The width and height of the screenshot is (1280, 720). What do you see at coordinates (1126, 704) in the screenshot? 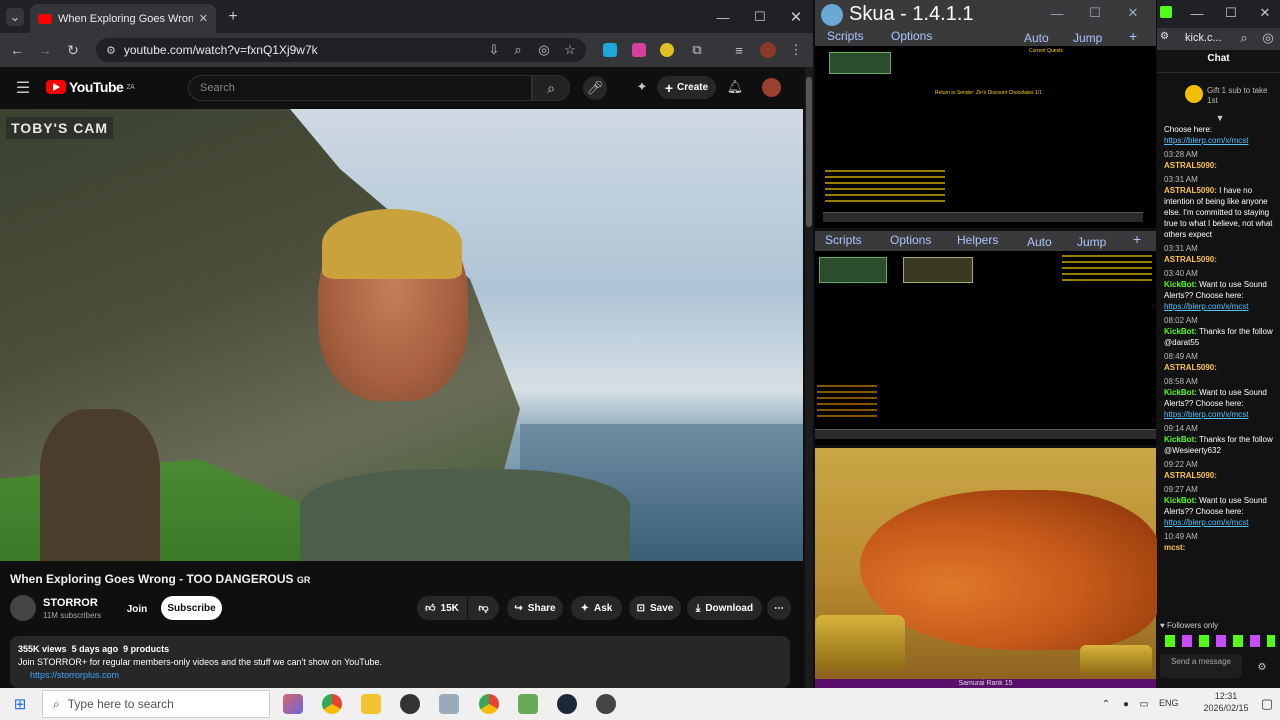
I see `microphone-icon: ●` at bounding box center [1126, 704].